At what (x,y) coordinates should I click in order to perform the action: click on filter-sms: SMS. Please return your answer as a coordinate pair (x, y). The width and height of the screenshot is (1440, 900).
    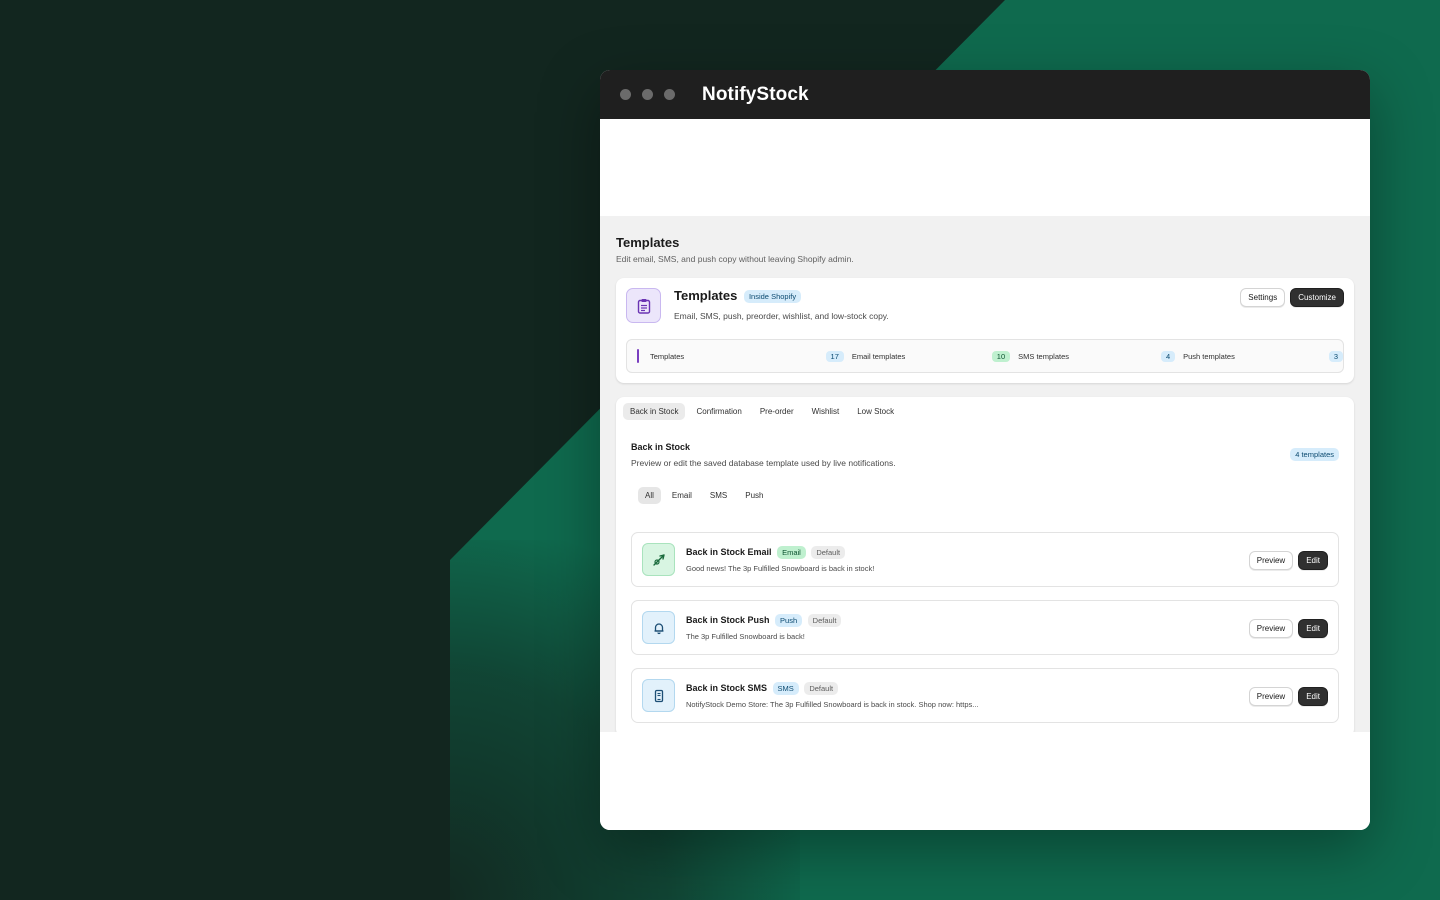
    Looking at the image, I should click on (718, 495).